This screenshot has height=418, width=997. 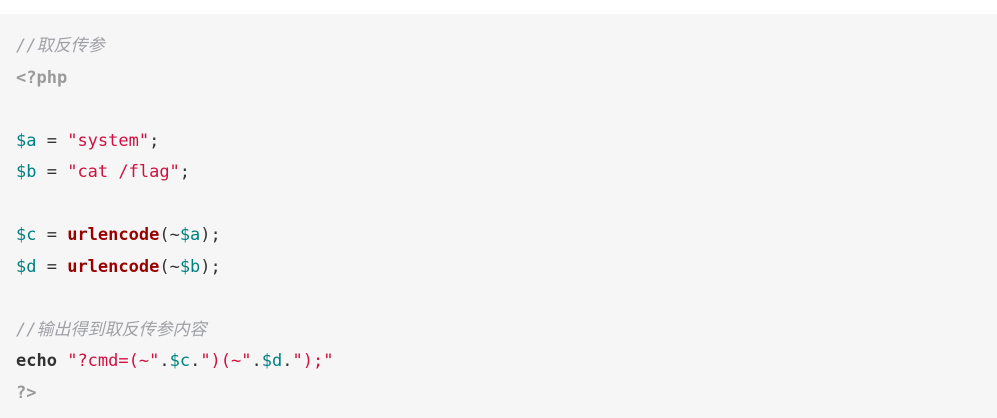 I want to click on code-line-echo: echo "?cmd=(~".$c.")(~".$d.");", so click(x=506, y=362).